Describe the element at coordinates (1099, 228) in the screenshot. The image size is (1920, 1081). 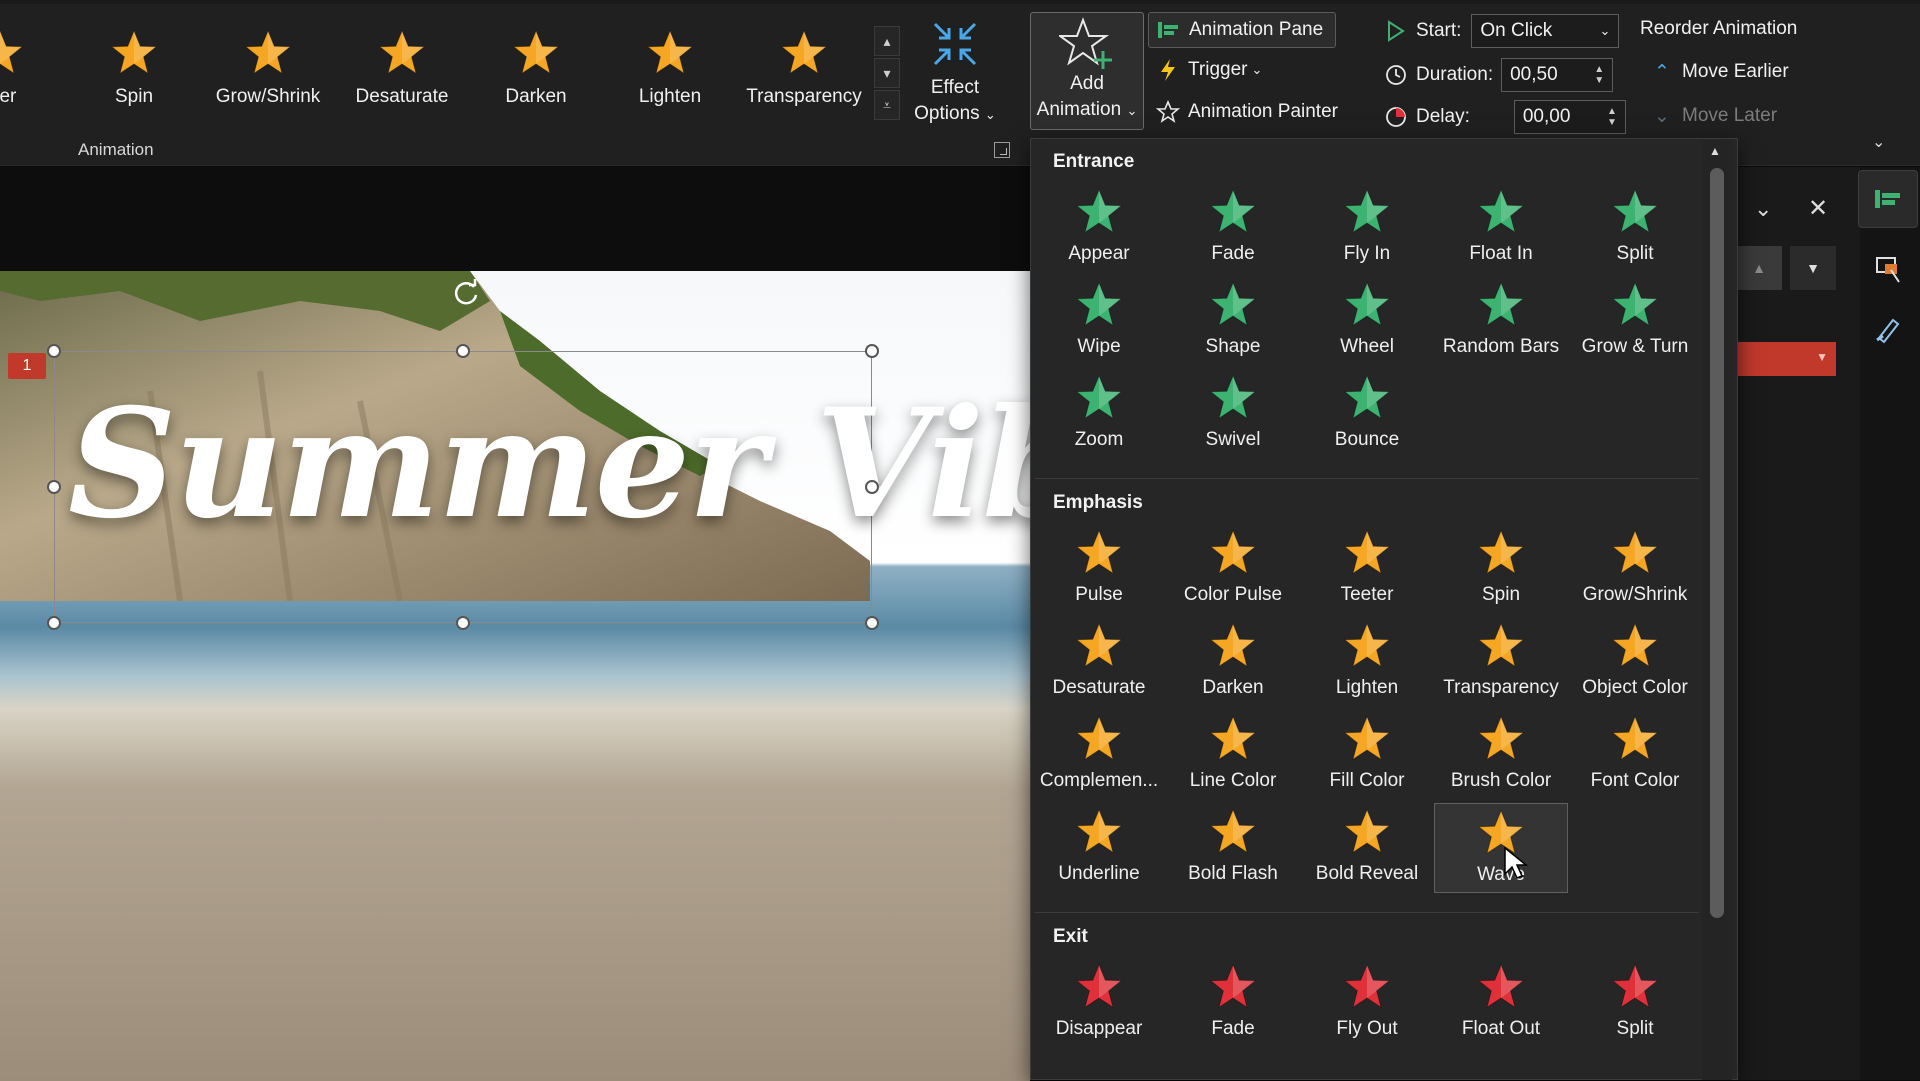
I see `entrance-item-appear: Appear` at that location.